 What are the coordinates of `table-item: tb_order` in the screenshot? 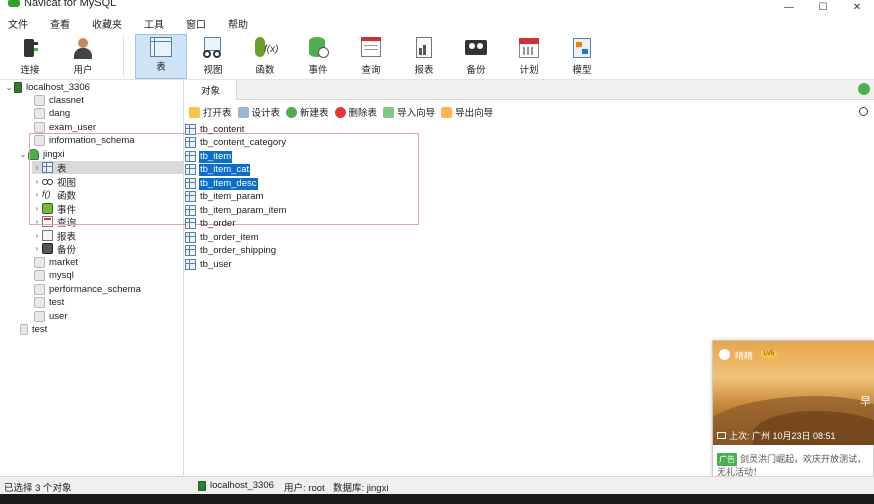 It's located at (210, 223).